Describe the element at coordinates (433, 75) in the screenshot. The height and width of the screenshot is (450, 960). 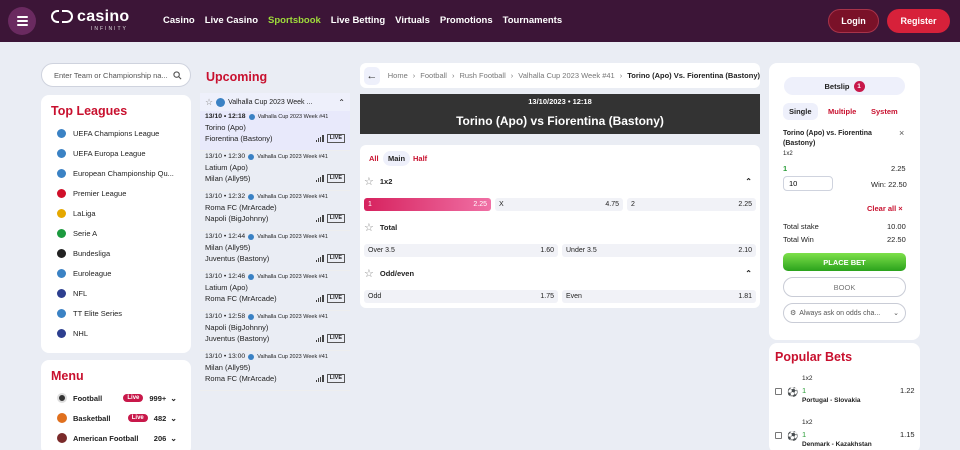
I see `breadcrumb-football: Football` at that location.